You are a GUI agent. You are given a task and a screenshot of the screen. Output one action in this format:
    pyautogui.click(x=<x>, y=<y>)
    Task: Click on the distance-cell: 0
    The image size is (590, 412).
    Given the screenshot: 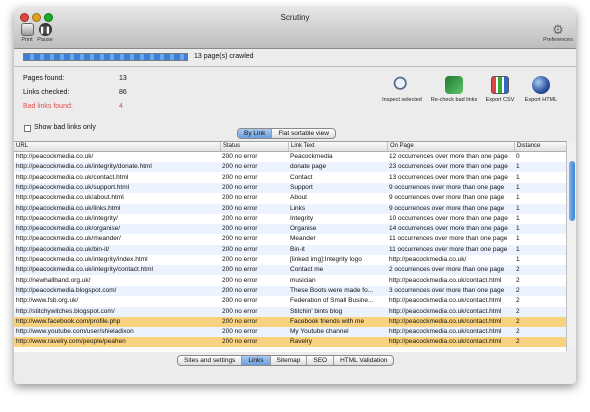 What is the action you would take?
    pyautogui.click(x=518, y=156)
    